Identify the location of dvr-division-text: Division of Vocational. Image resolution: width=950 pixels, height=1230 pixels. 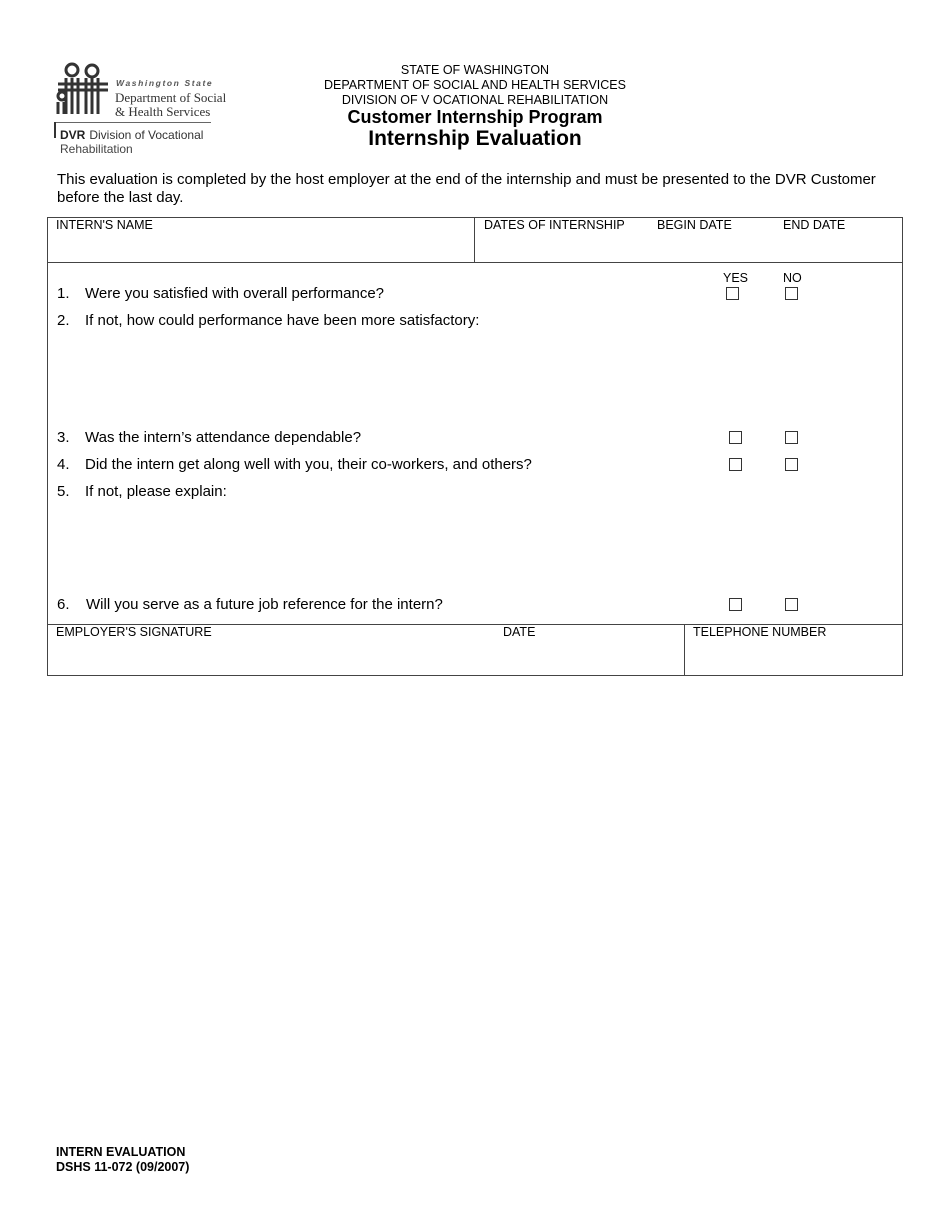
(146, 135).